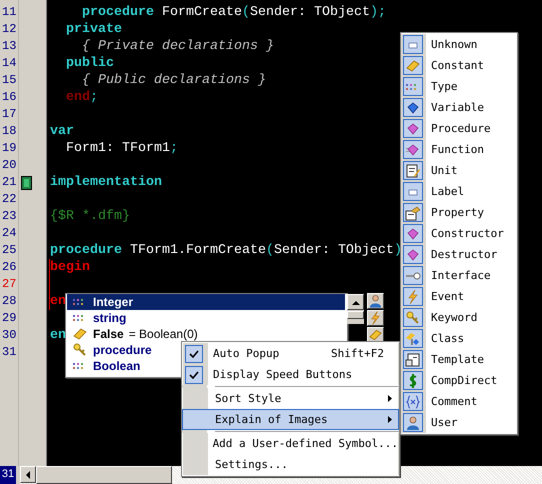  I want to click on line-number: 20, so click(8, 165).